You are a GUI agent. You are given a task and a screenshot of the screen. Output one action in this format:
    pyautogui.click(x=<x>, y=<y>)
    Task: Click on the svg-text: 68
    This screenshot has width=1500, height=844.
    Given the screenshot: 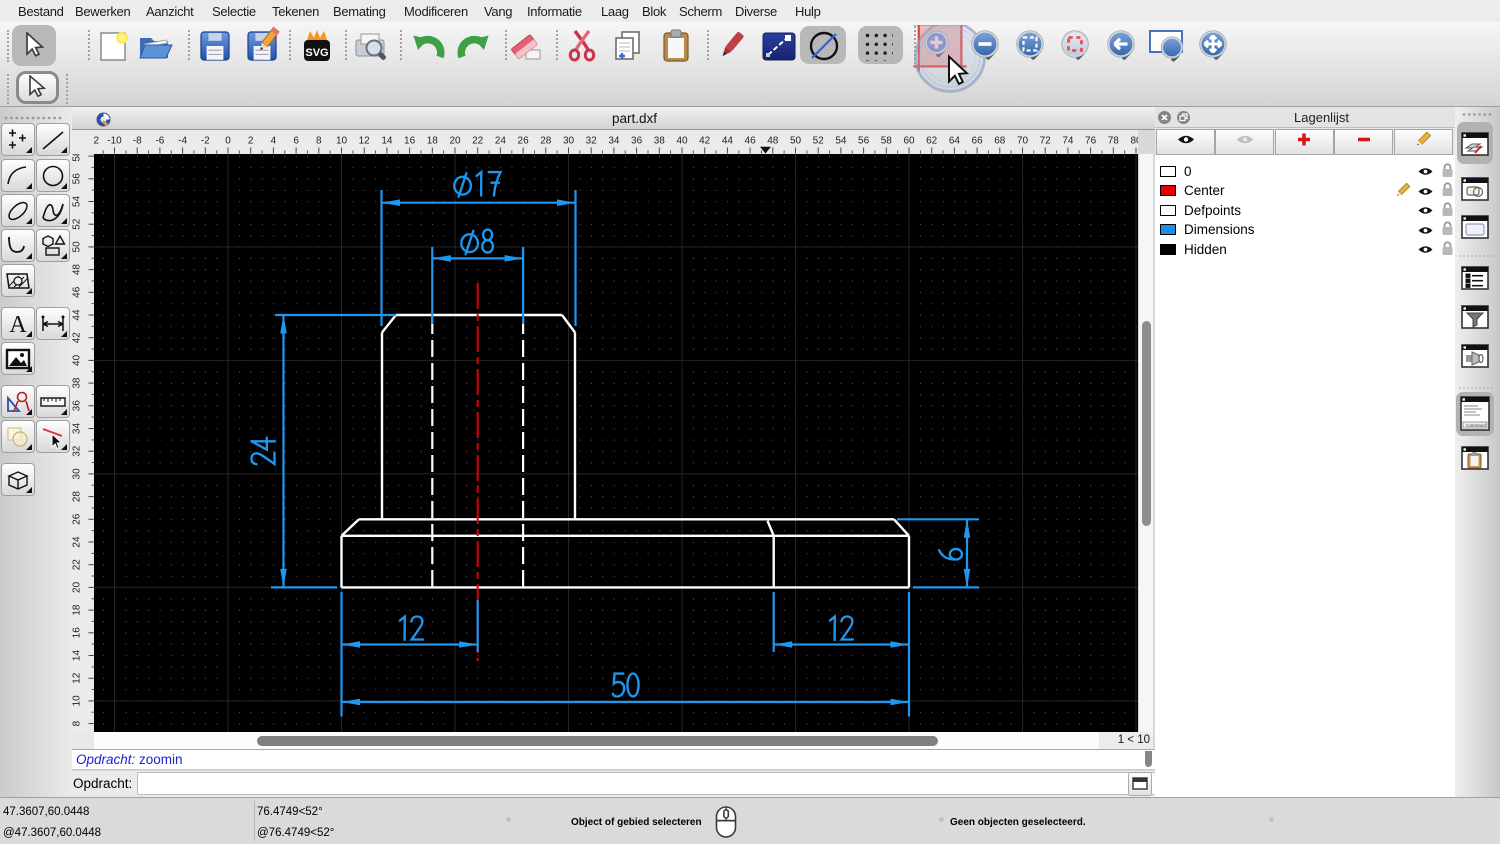 What is the action you would take?
    pyautogui.click(x=1000, y=141)
    